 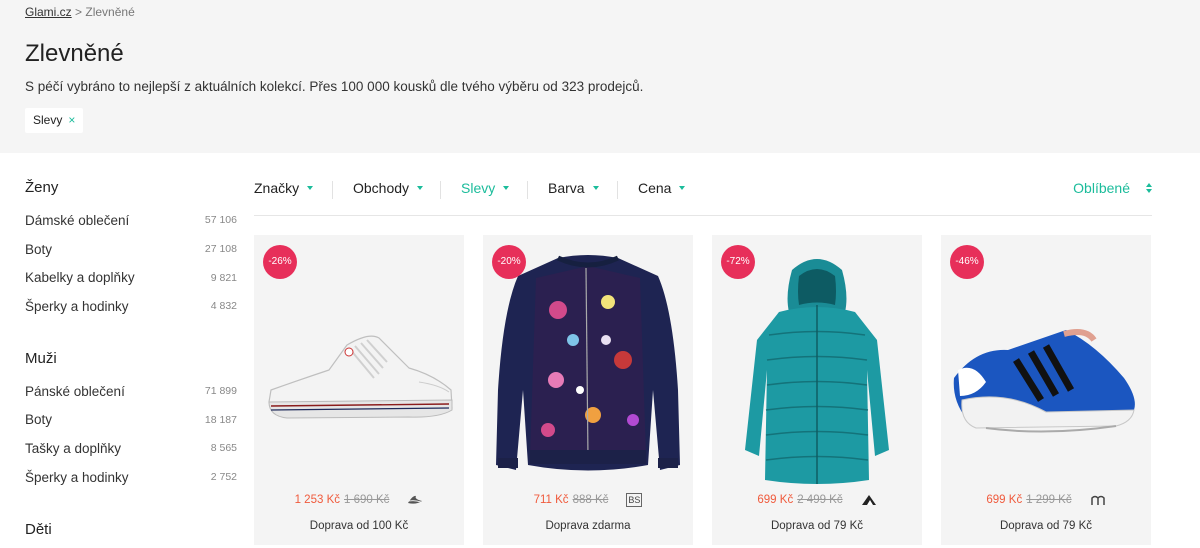 What do you see at coordinates (131, 477) in the screenshot?
I see `sidebar-item-mens-jewelry: Šperky a hodinky 2 752` at bounding box center [131, 477].